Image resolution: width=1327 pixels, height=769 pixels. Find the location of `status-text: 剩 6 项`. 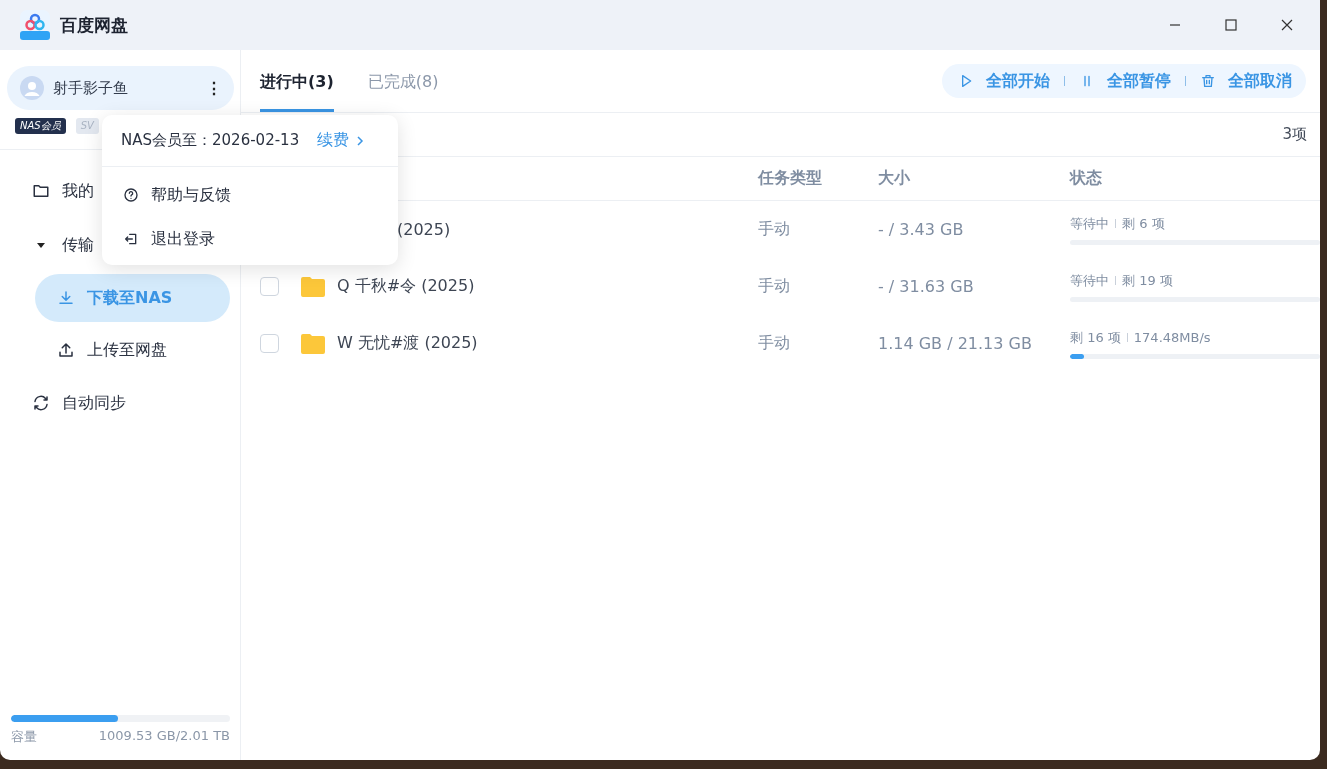

status-text: 剩 6 项 is located at coordinates (1143, 223).